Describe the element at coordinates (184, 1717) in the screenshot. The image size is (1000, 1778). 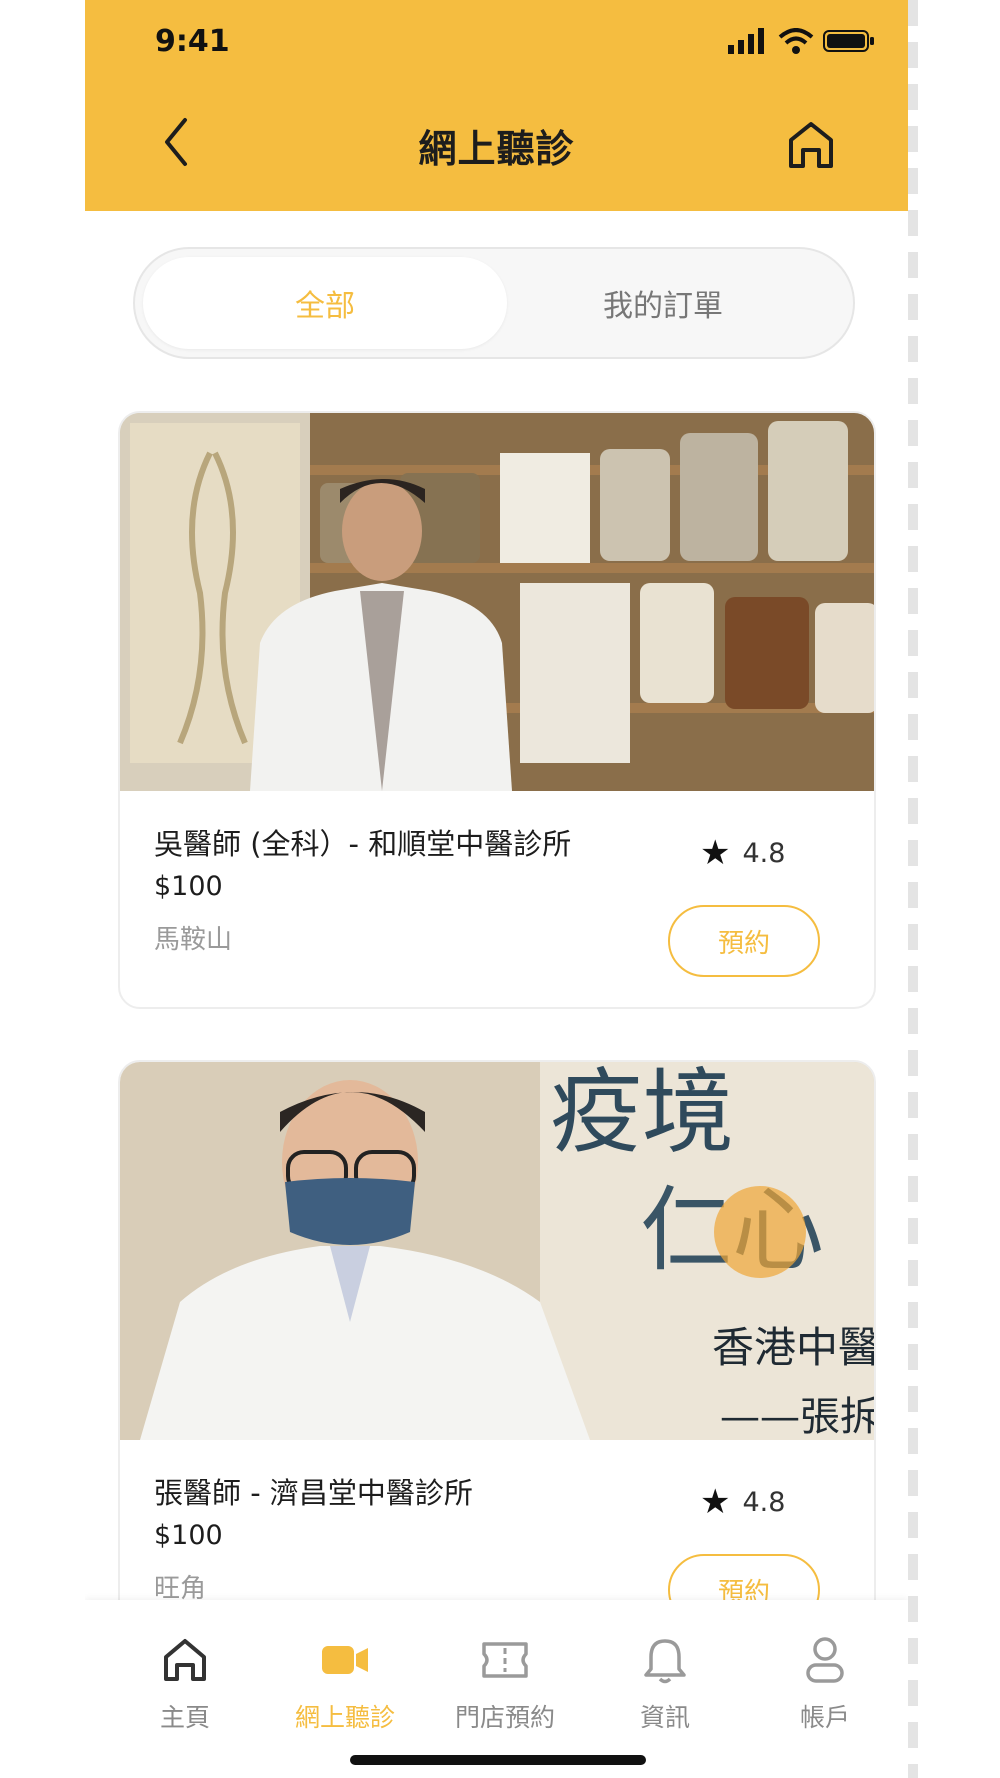
I see `tab-label: 主頁` at that location.